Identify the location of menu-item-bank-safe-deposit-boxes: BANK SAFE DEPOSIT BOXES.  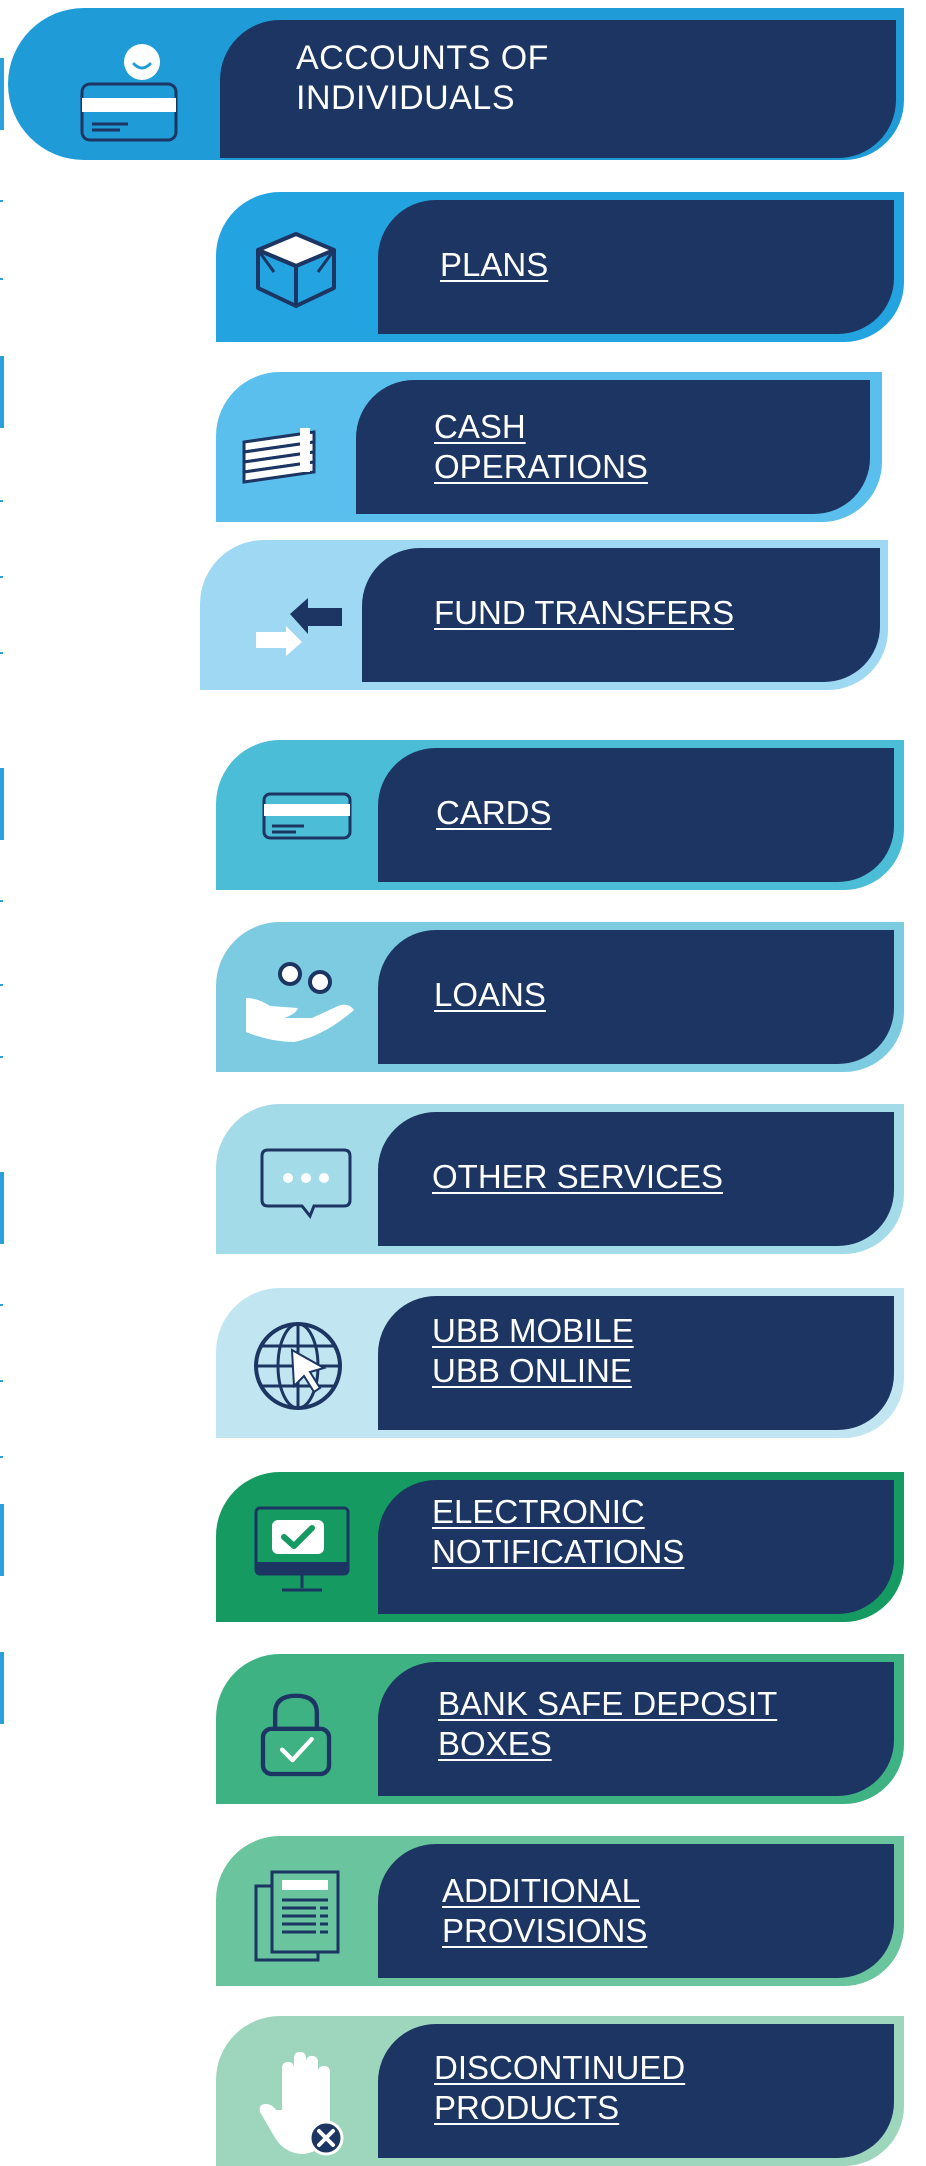
(560, 1729).